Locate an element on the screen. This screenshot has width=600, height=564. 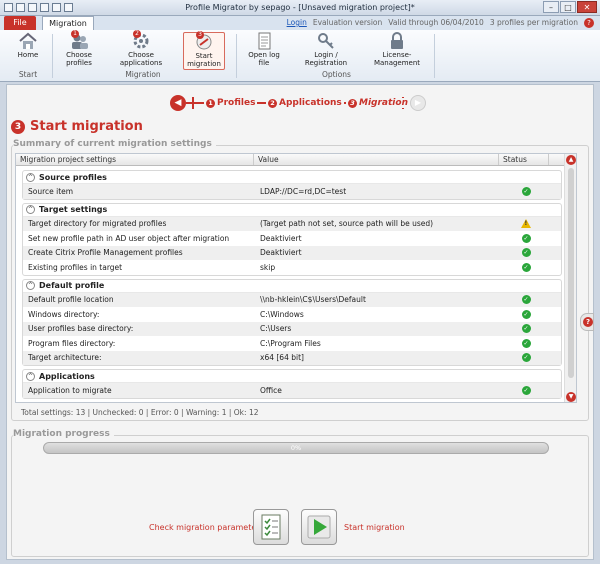
setting-name: Source item is located at coordinates (51, 191).